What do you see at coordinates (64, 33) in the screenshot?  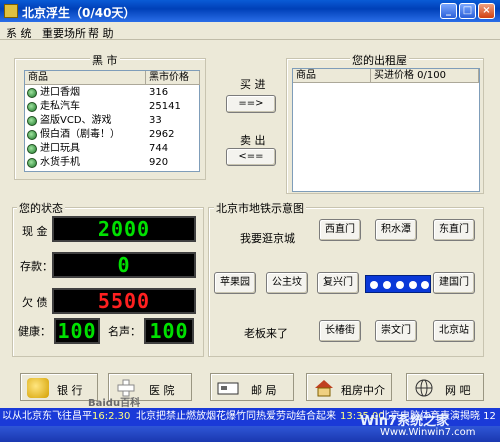 I see `menu-places: 重要场所` at bounding box center [64, 33].